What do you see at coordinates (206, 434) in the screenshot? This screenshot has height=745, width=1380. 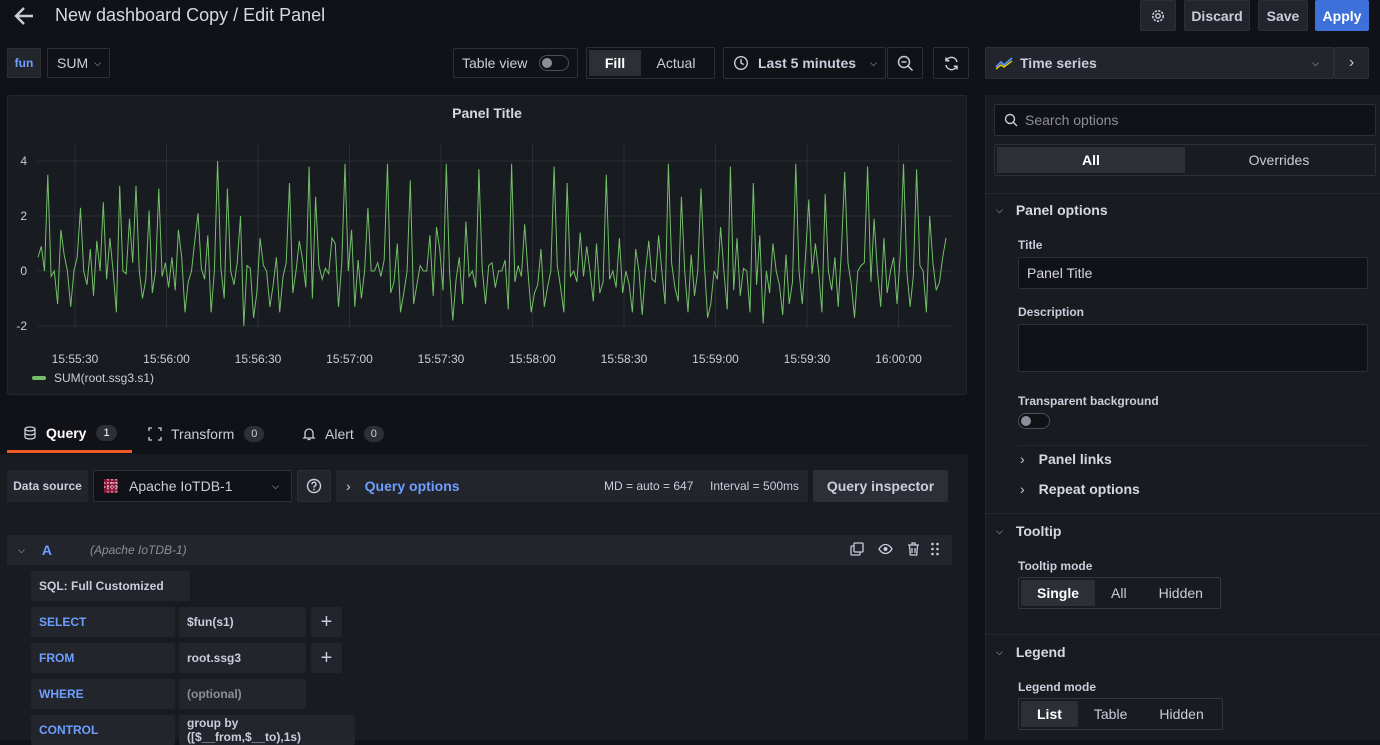 I see `tab-transform: Transform 0` at bounding box center [206, 434].